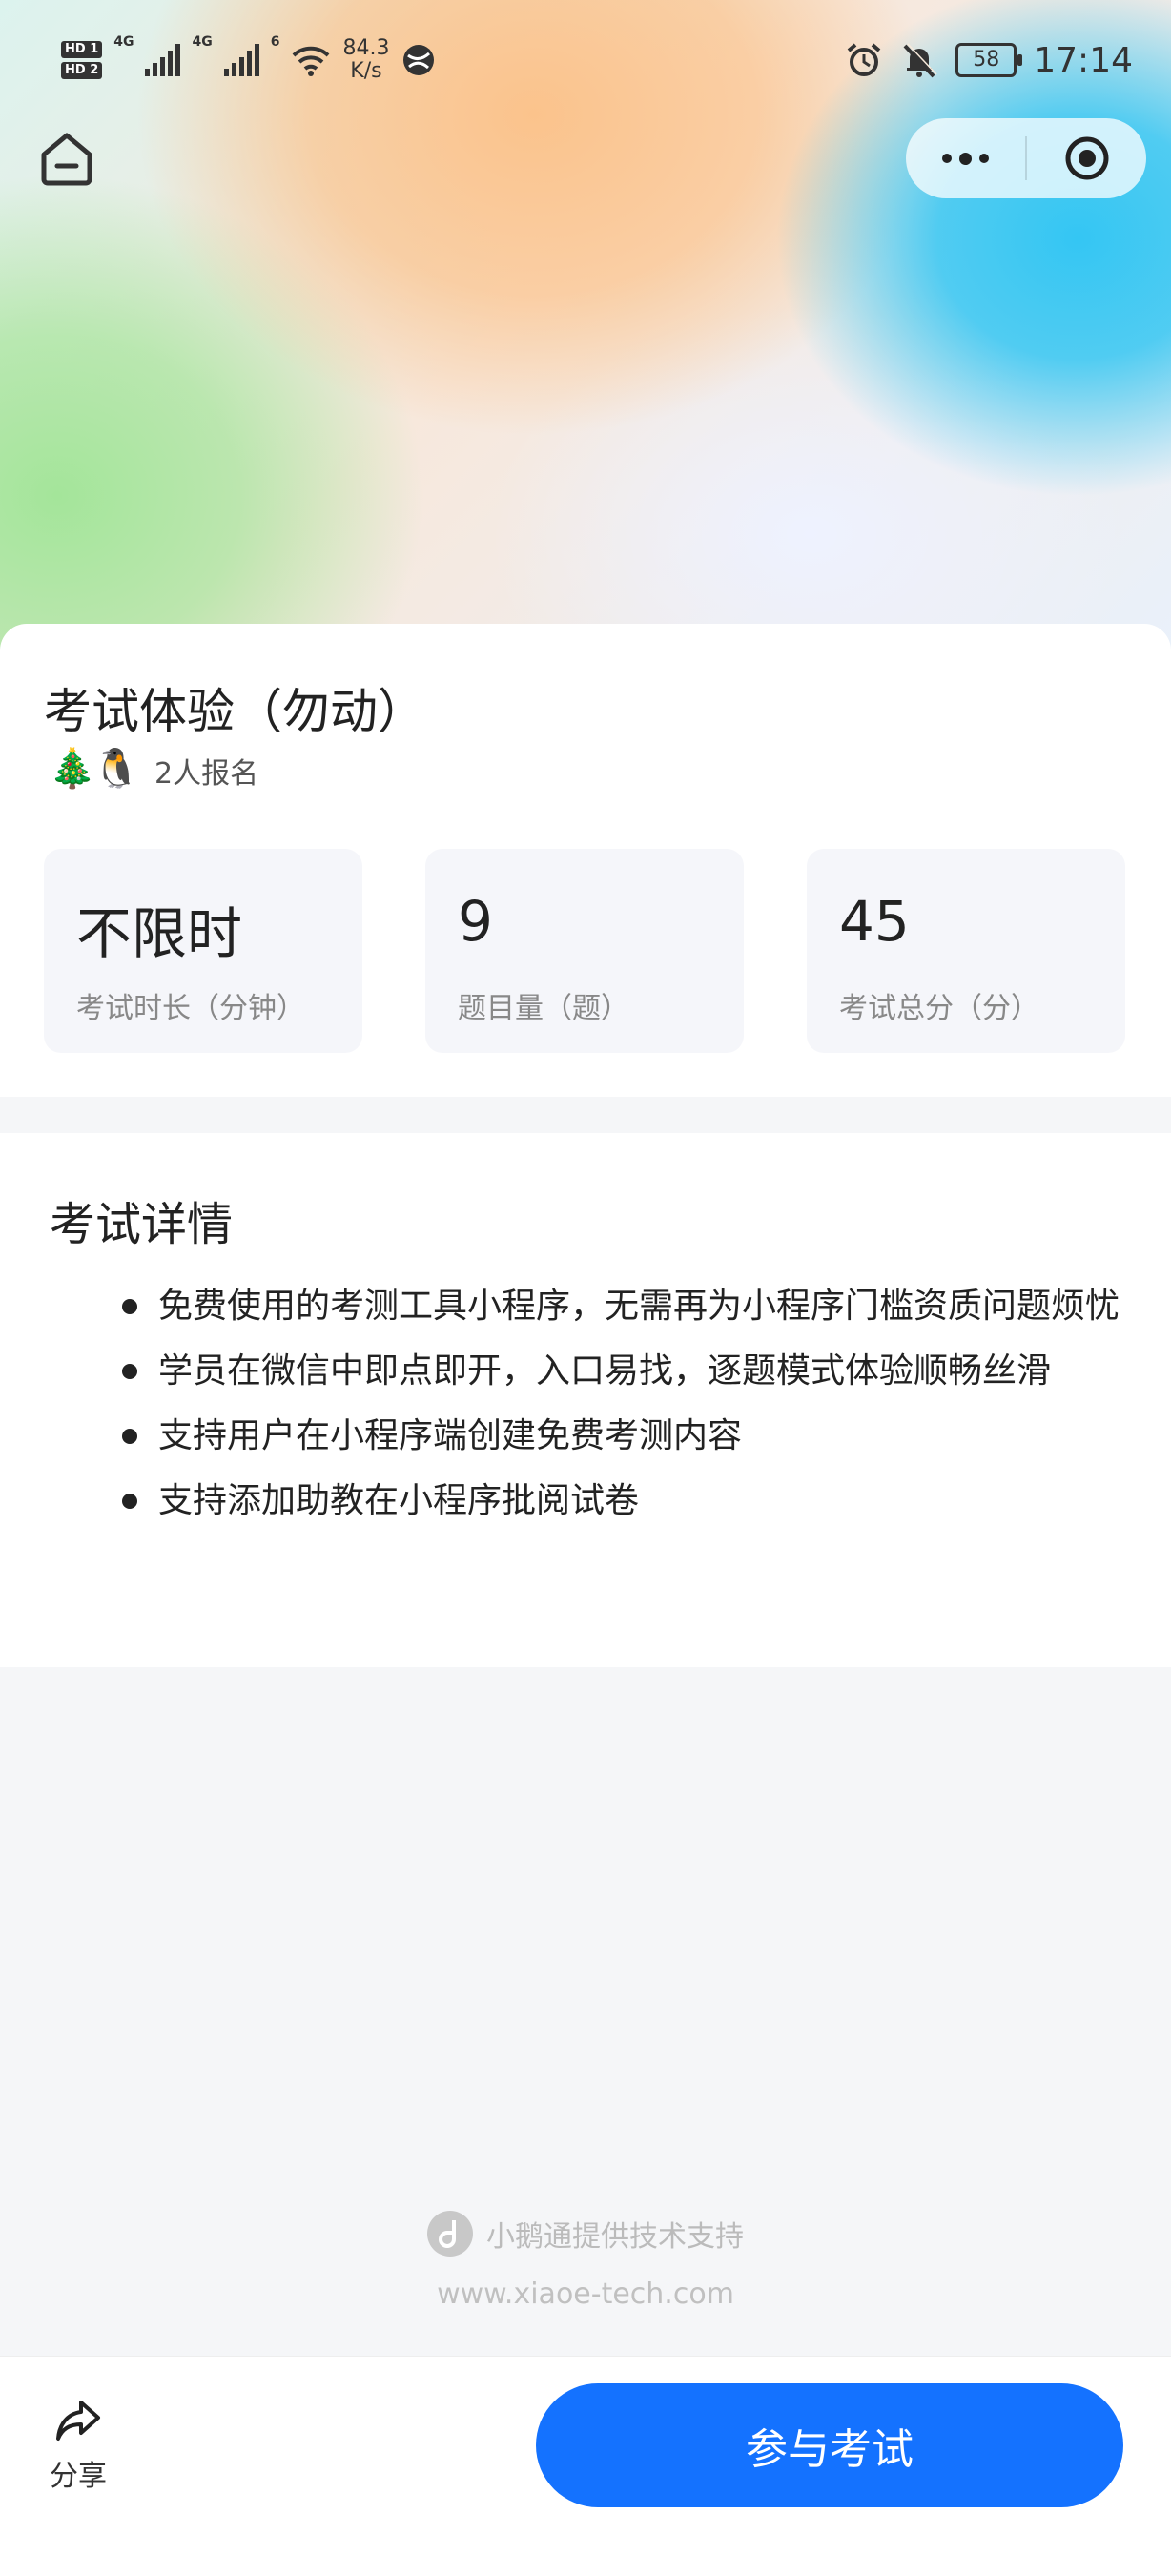  What do you see at coordinates (190, 1008) in the screenshot?
I see `stat-duration-label: 考试时长（分钟）` at bounding box center [190, 1008].